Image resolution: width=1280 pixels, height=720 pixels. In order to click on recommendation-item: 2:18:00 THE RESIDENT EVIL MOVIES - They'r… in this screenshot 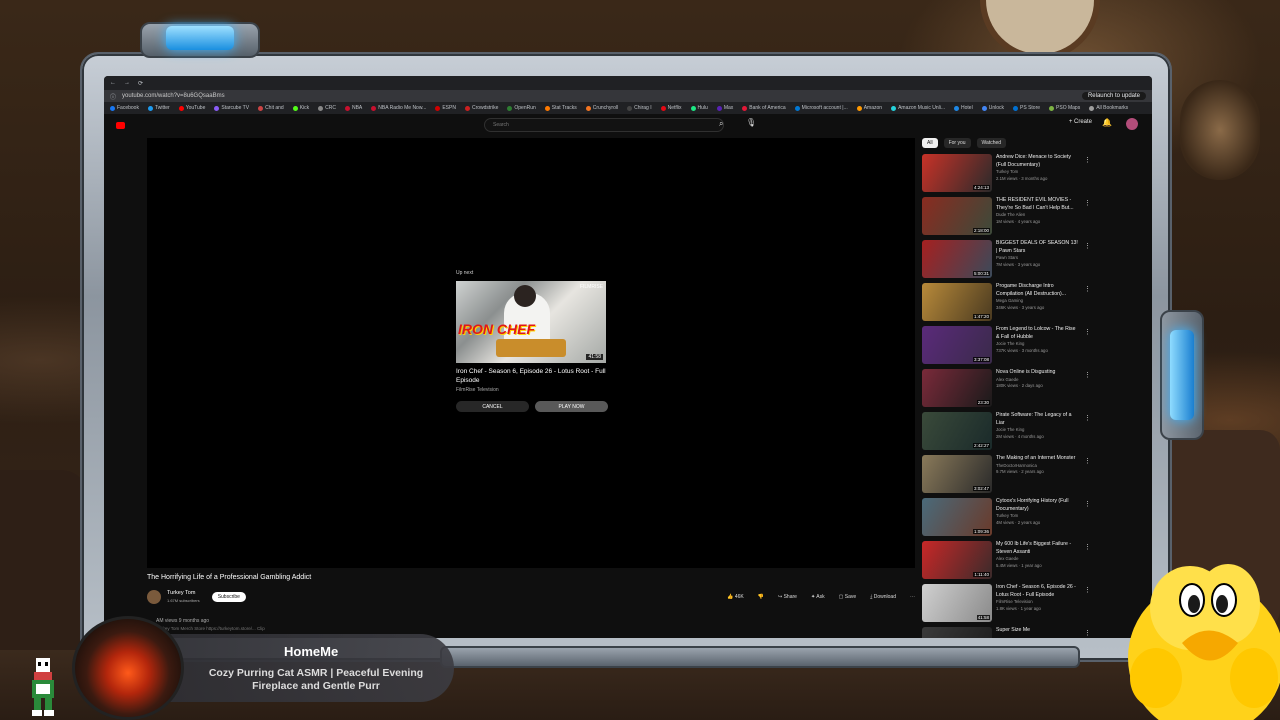, I will do `click(1037, 217)`.